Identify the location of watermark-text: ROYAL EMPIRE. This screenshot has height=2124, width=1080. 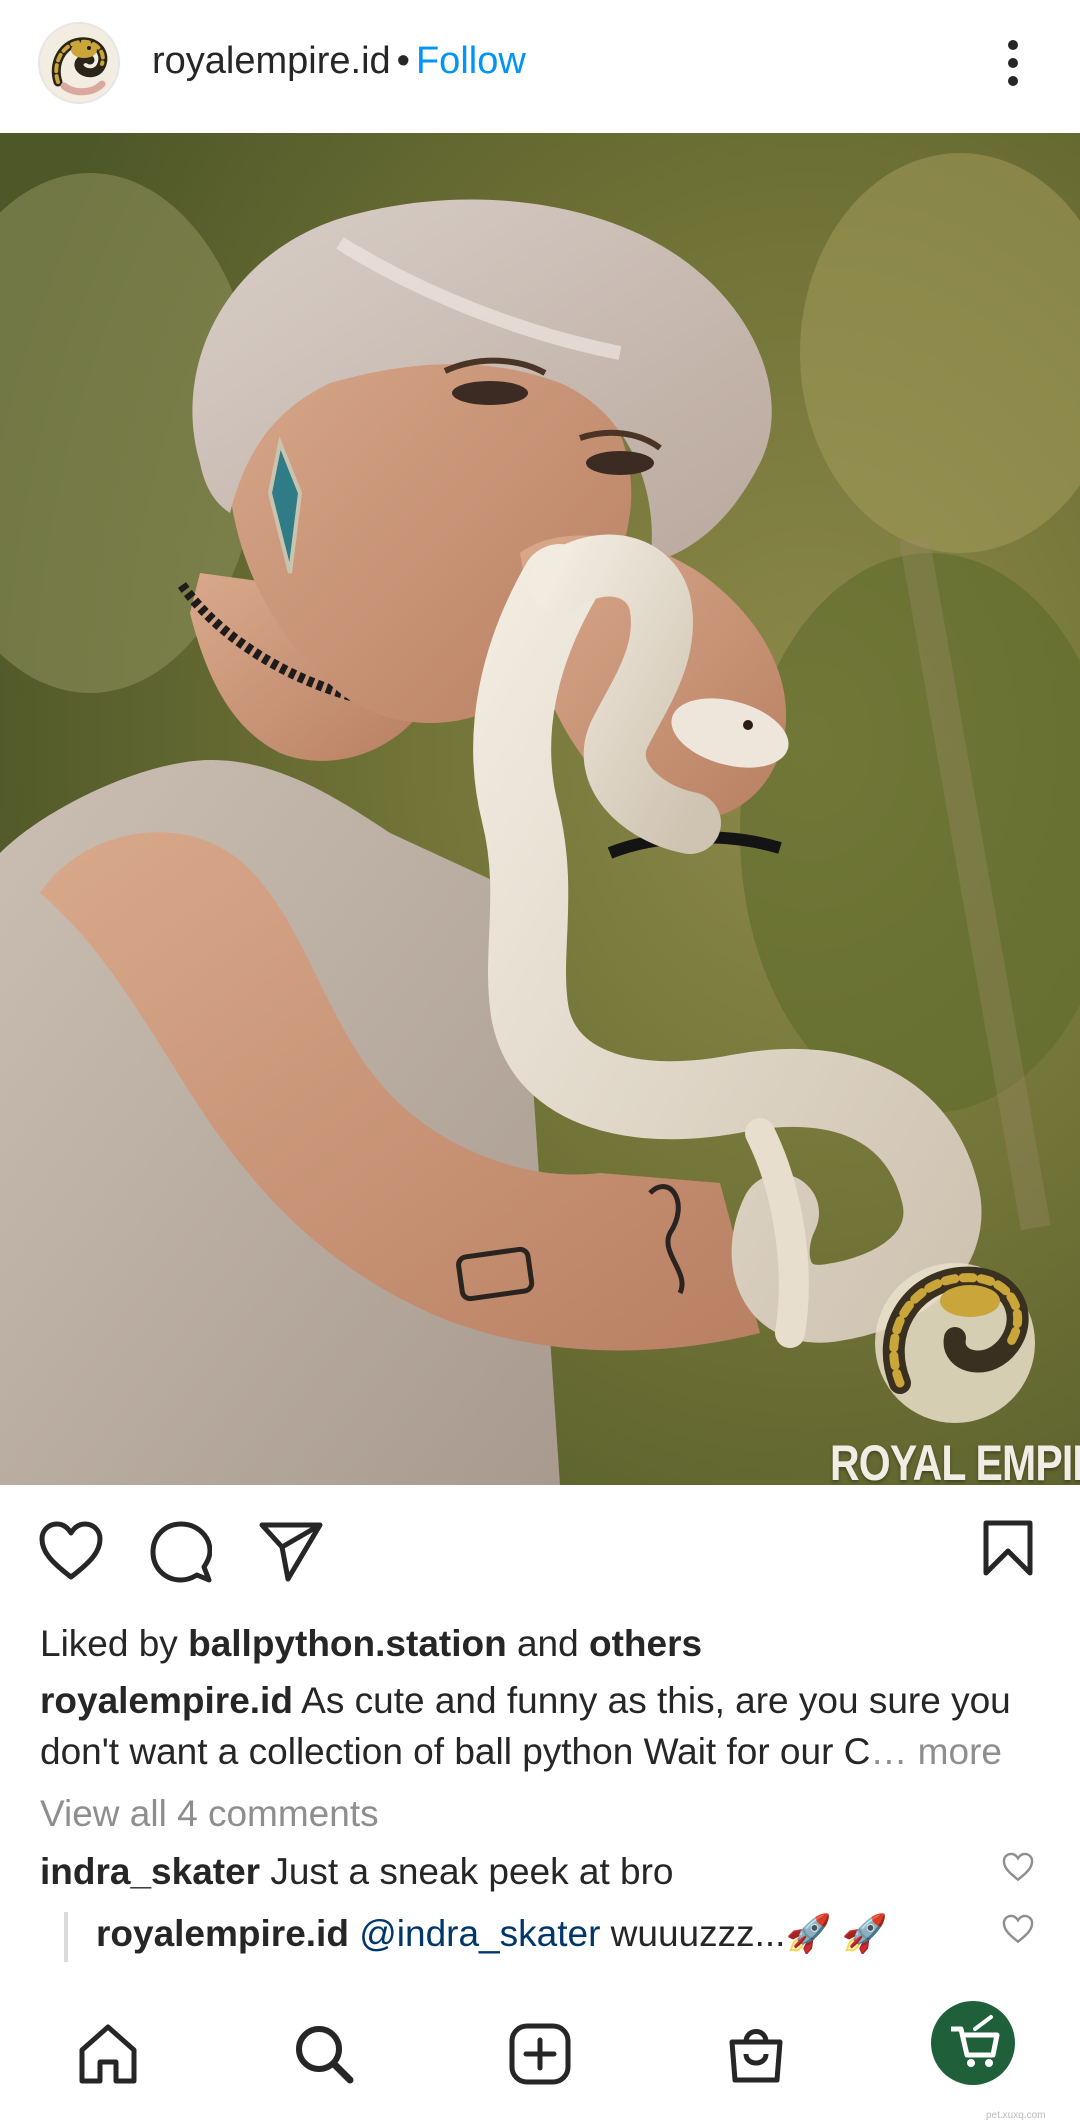
(955, 1460).